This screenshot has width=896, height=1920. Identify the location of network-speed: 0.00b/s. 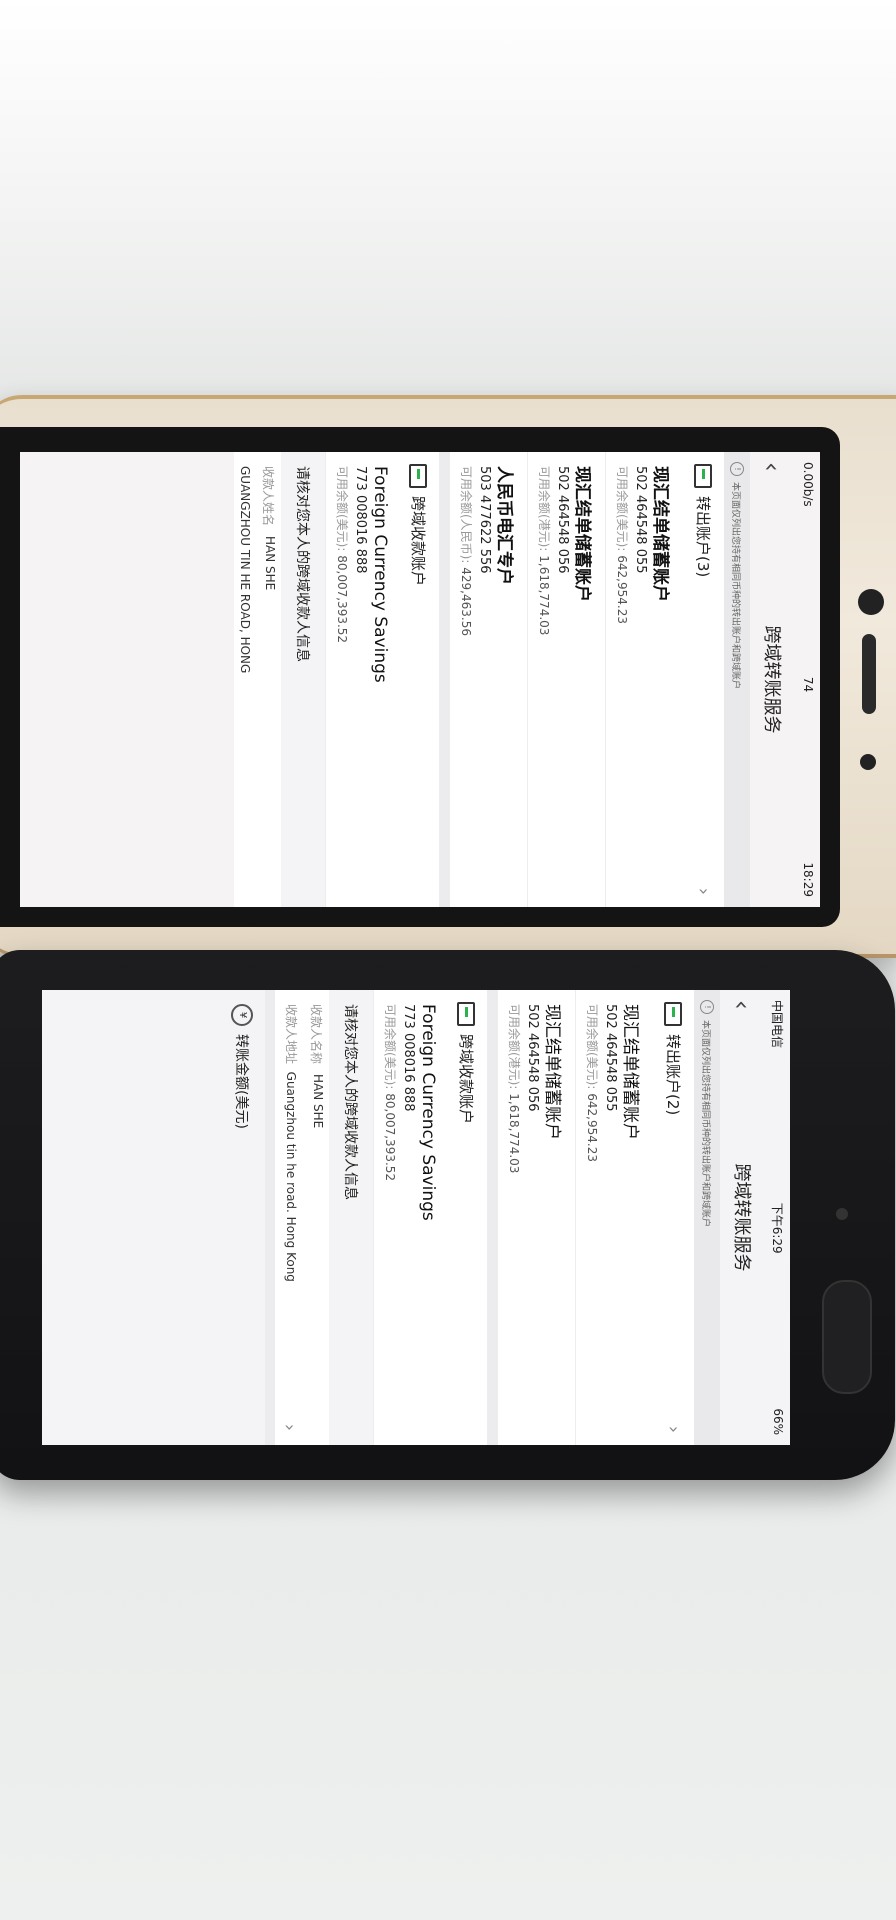
(808, 484).